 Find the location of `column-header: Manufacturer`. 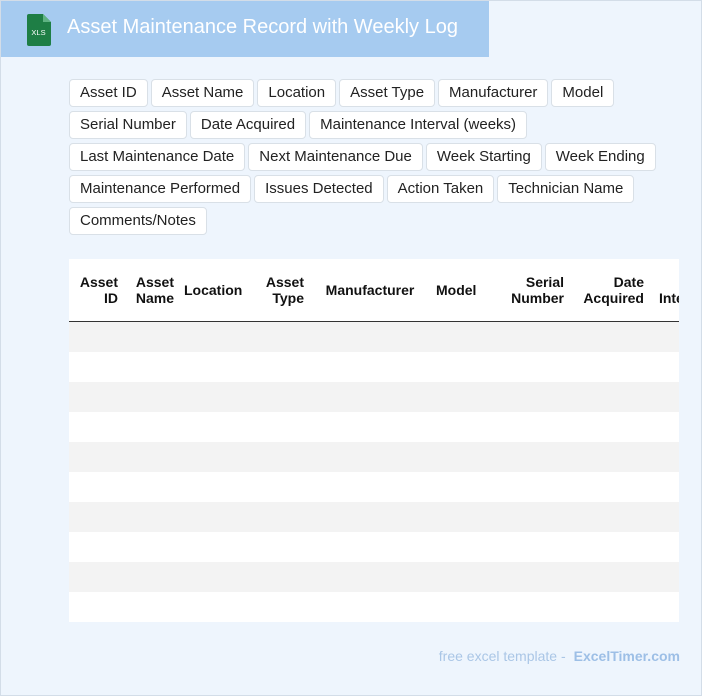

column-header: Manufacturer is located at coordinates (370, 290).